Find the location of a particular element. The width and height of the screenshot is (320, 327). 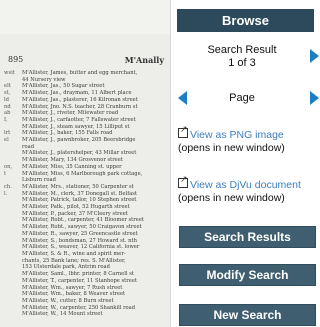

scan-line-text: M'Allister, J., riveter, Milewater road is located at coordinates (70, 113).